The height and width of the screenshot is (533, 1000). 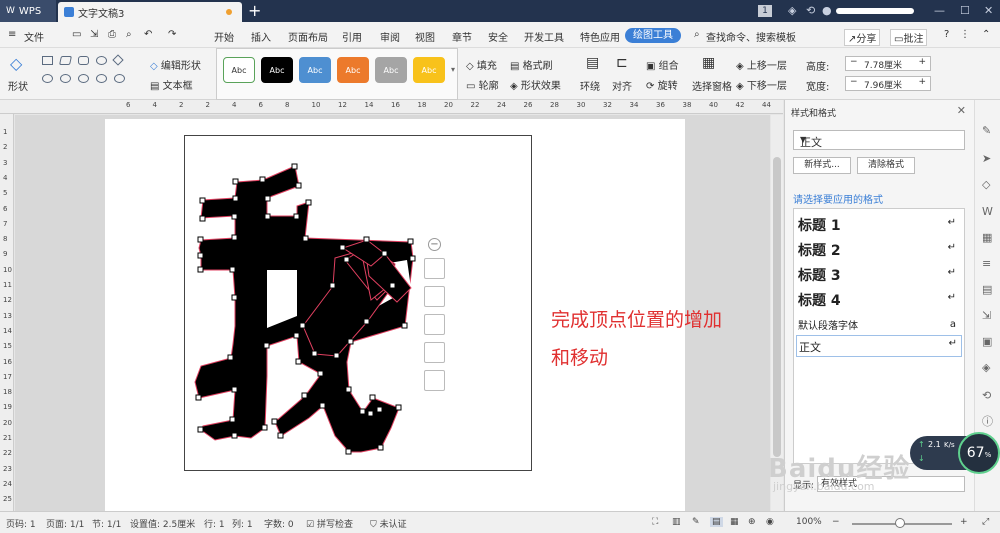 I want to click on shape-icon: ◇, so click(x=16, y=63).